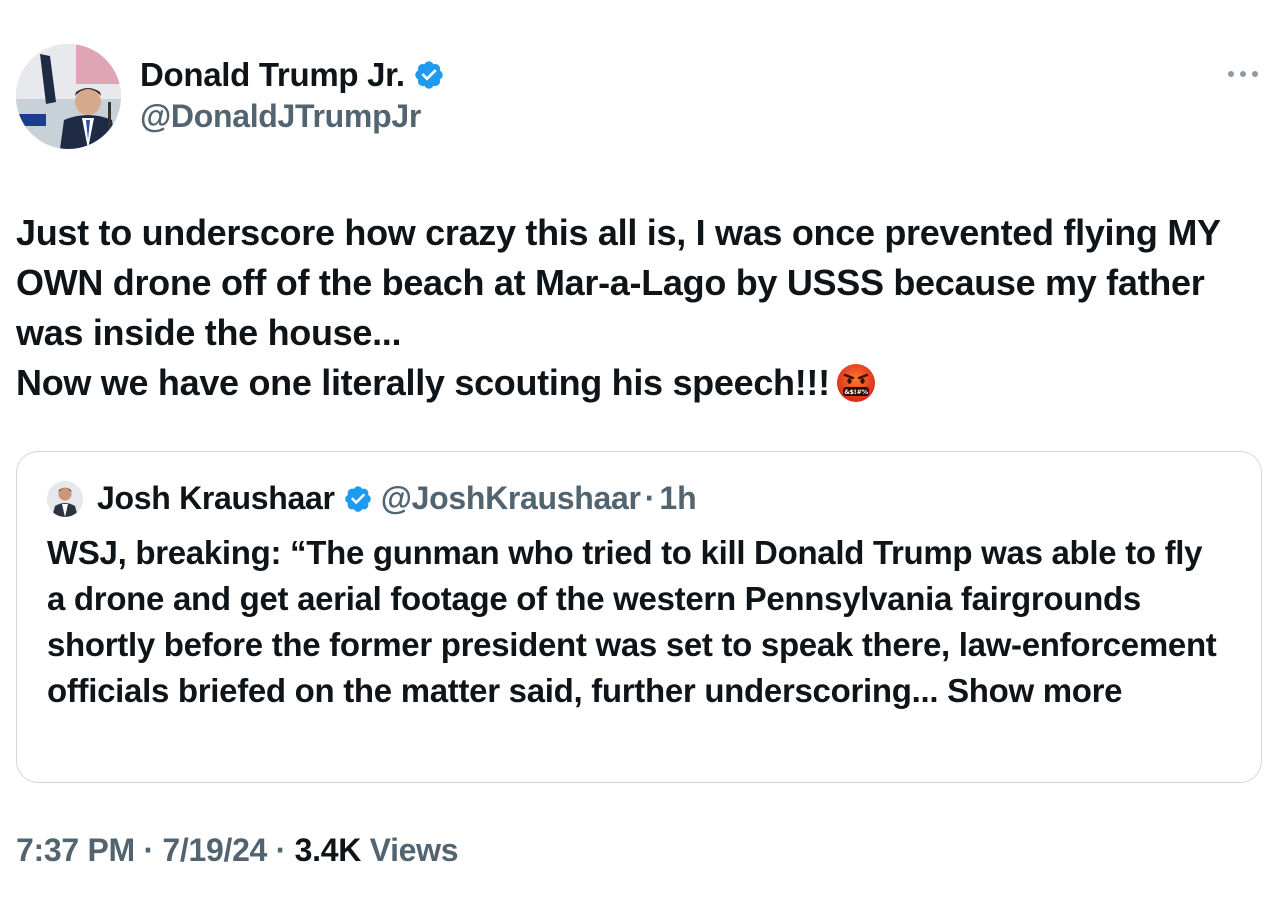  I want to click on more-options-icon, so click(1243, 74).